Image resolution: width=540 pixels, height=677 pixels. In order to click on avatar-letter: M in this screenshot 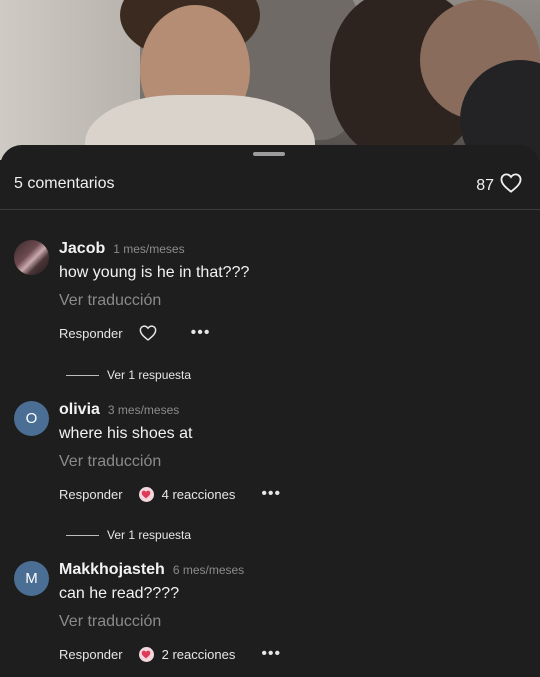, I will do `click(31, 578)`.